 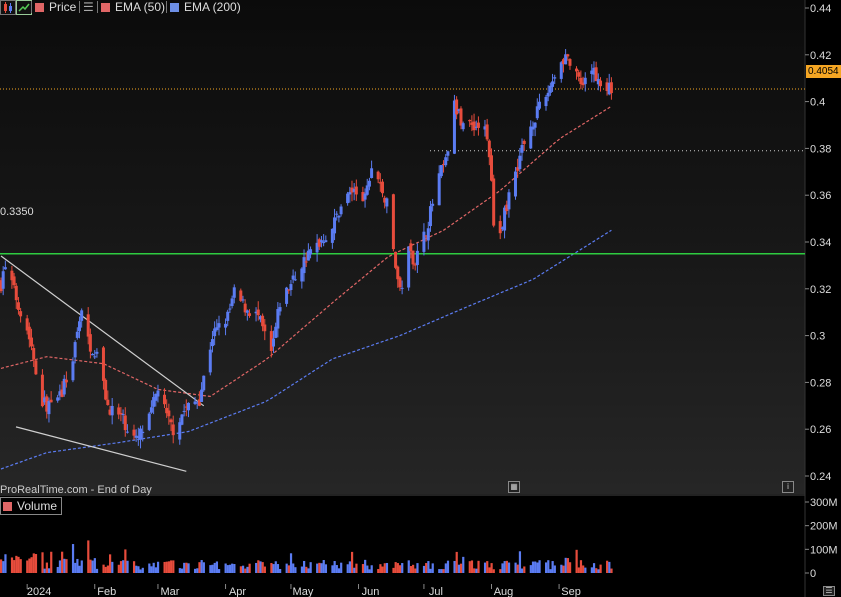 I want to click on menu-icon: ☰, so click(x=829, y=591).